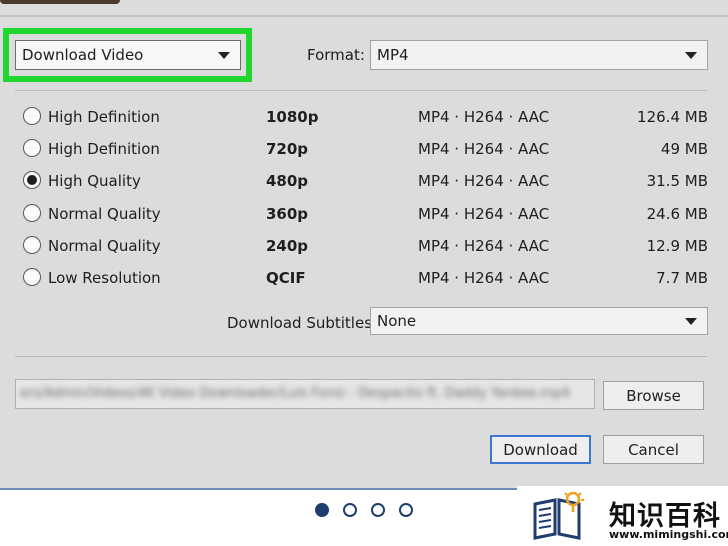 This screenshot has width=728, height=546. I want to click on quality-option-row: High Quality 480p MP4 · H264 · AAC 31.5 MB, so click(365, 180).